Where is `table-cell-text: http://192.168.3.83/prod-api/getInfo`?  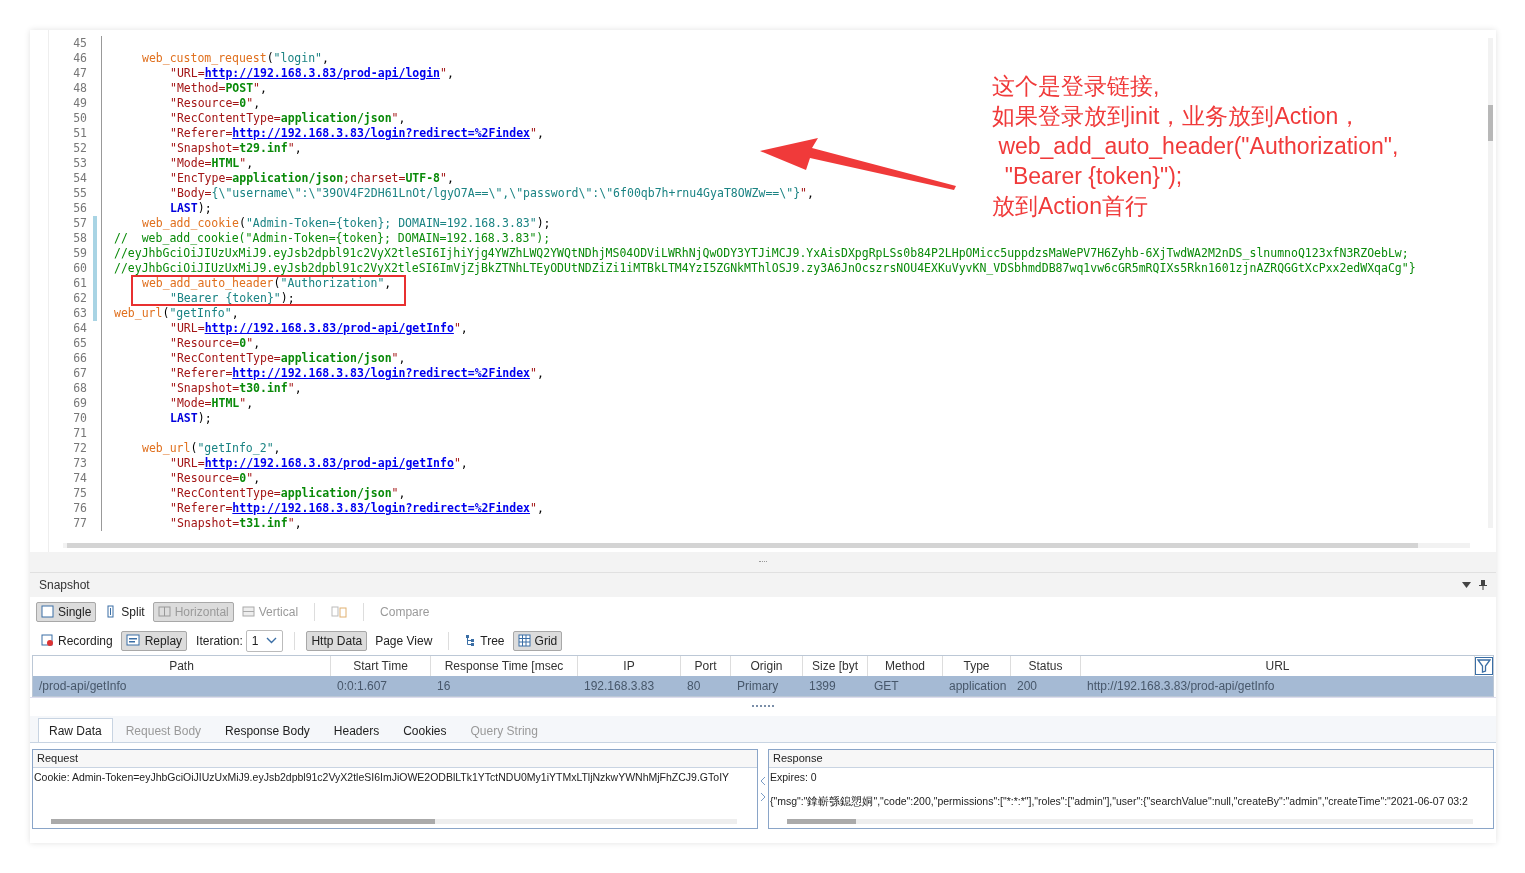
table-cell-text: http://192.168.3.83/prod-api/getInfo is located at coordinates (1181, 686).